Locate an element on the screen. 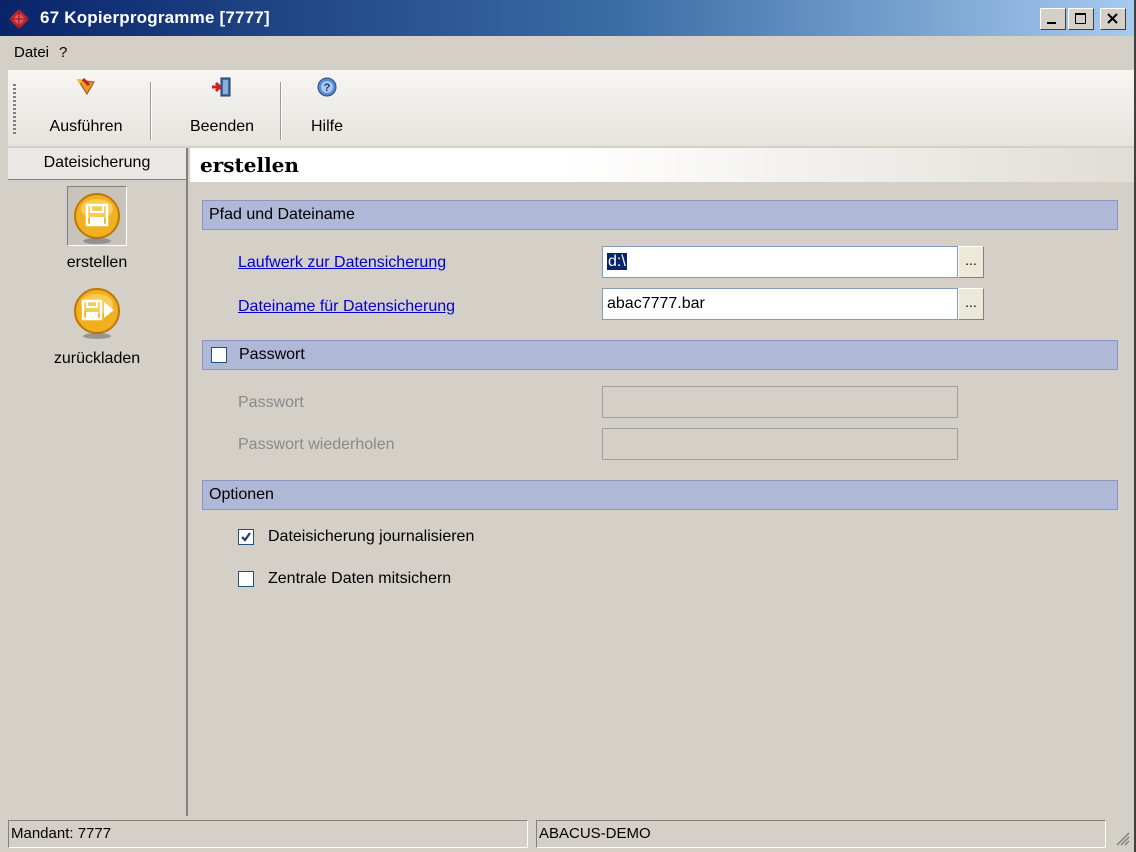 This screenshot has height=852, width=1136. help-icon: ? is located at coordinates (327, 87).